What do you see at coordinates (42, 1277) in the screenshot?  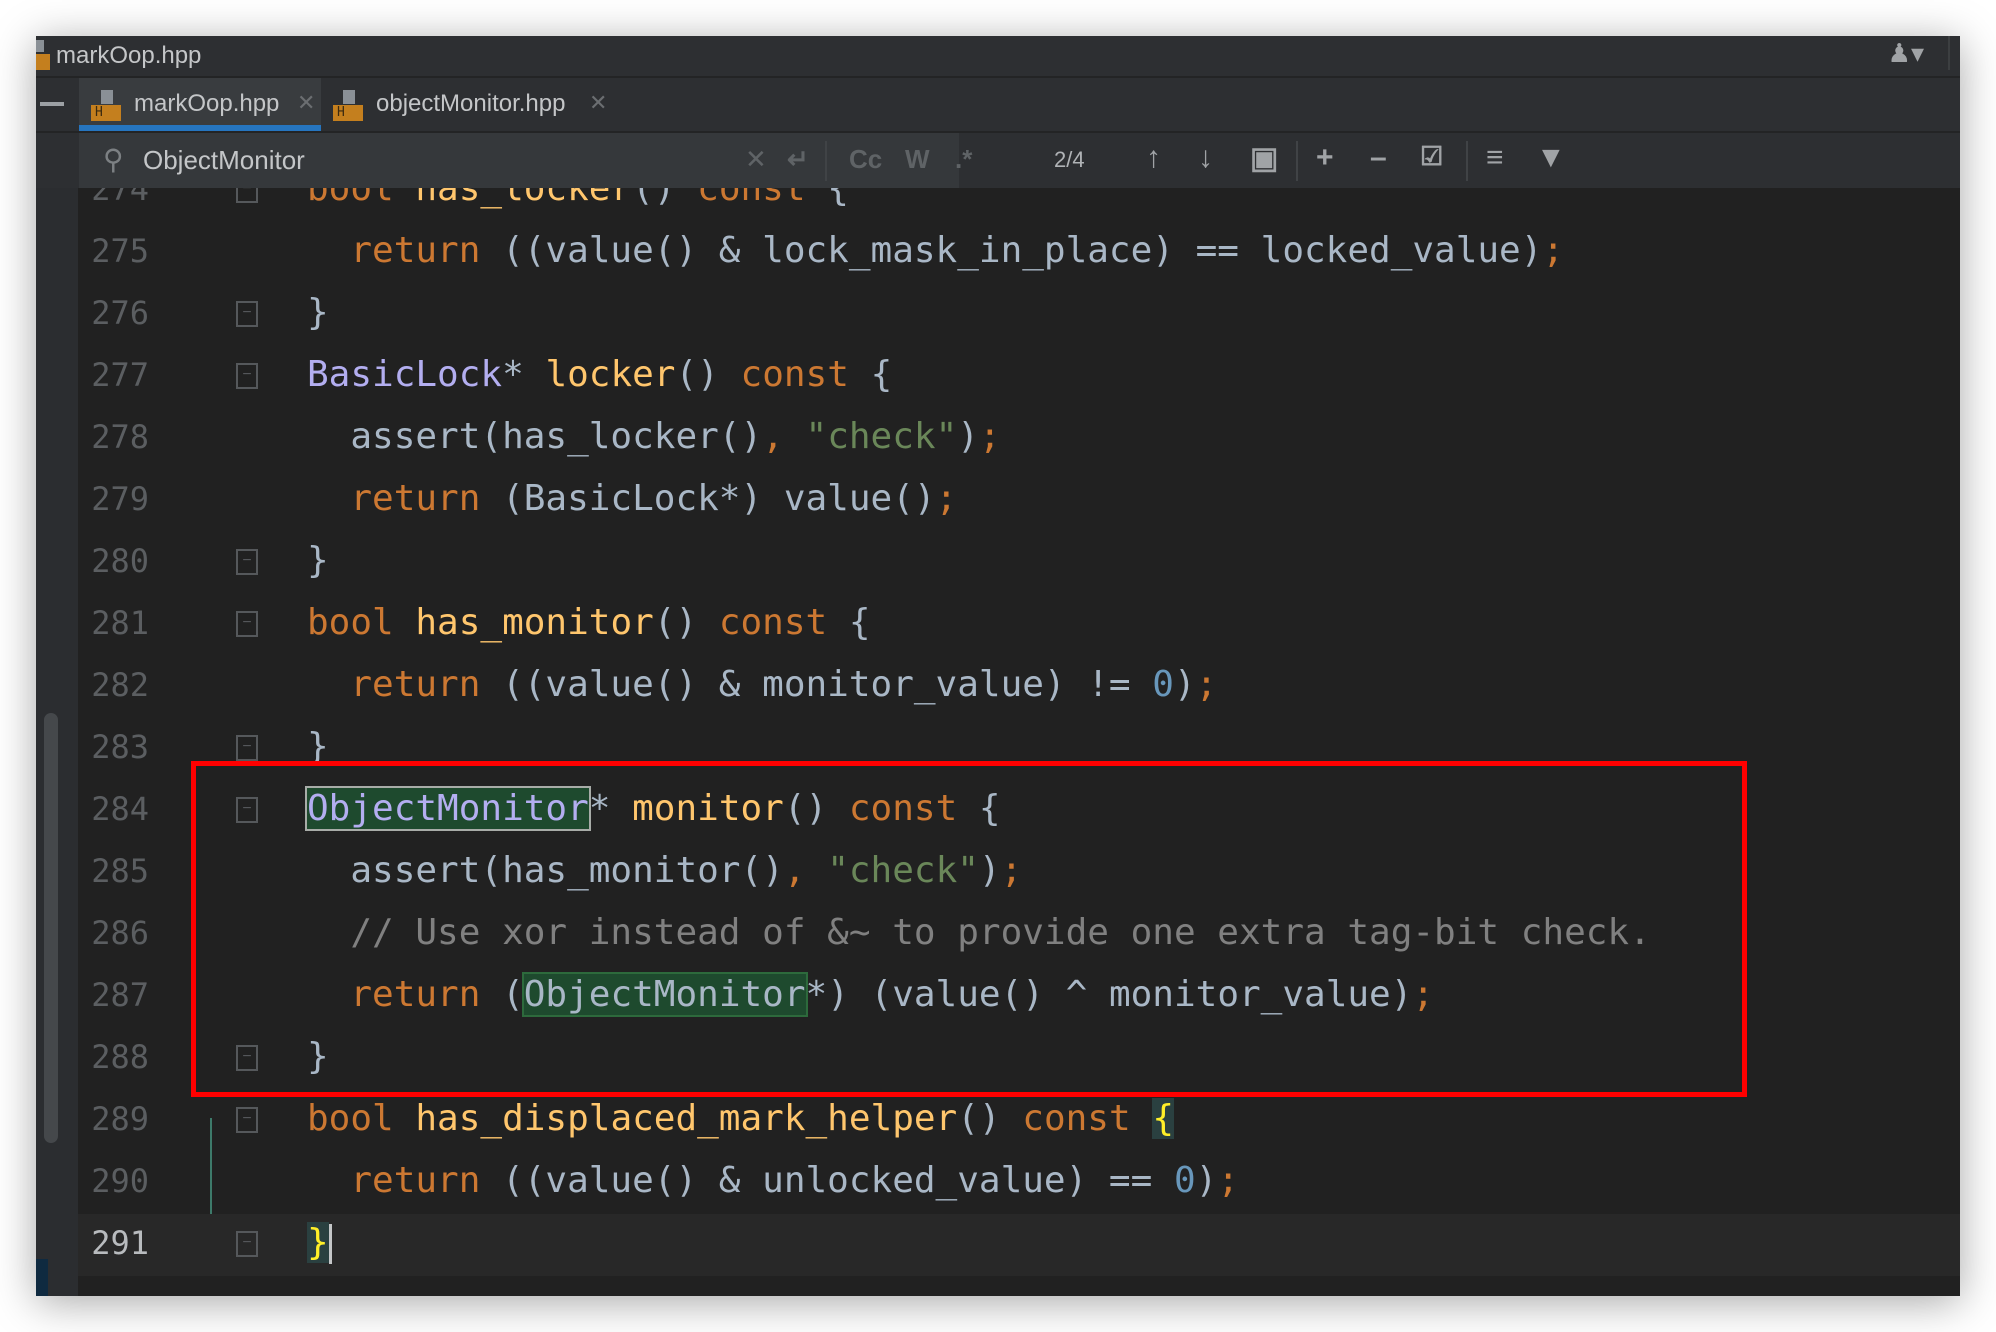 I see `tool-window-marker` at bounding box center [42, 1277].